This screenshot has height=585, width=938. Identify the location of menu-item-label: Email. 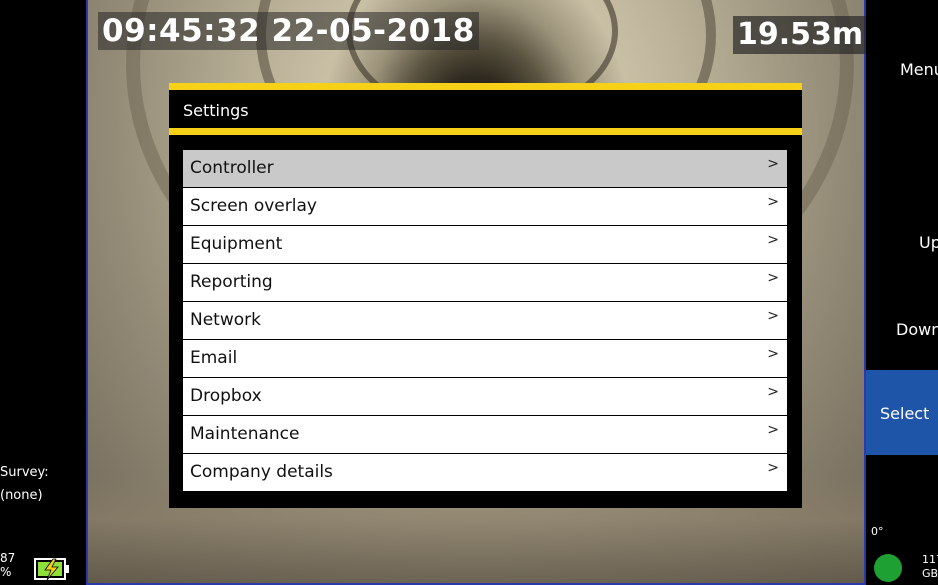
(214, 358).